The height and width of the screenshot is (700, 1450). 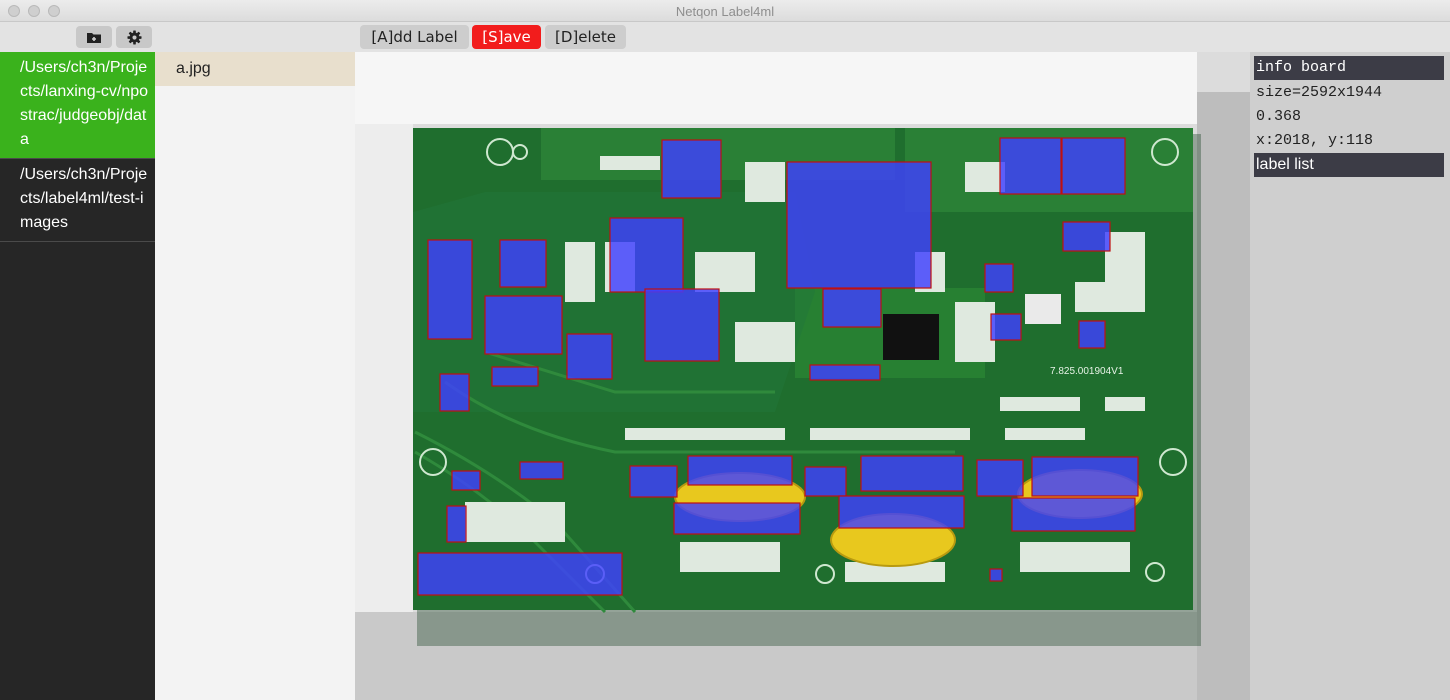 I want to click on image-size-readout: size=2592x1944, so click(x=1319, y=92).